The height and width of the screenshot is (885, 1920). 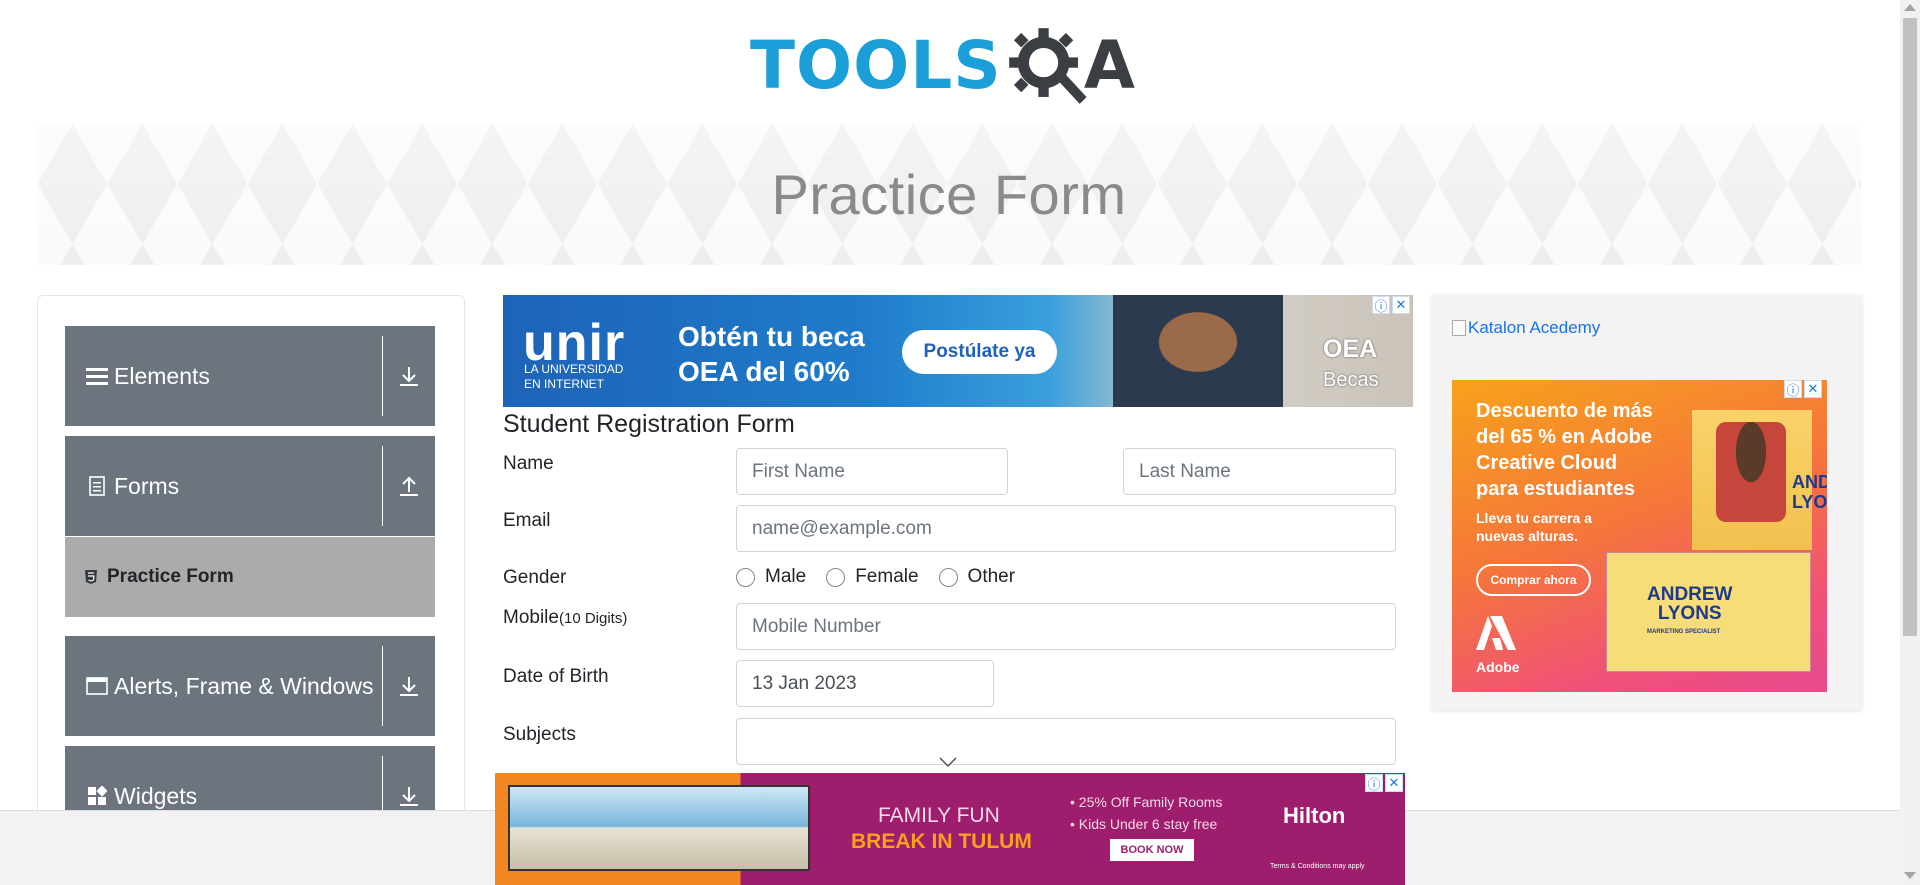 I want to click on subjects-input, so click(x=1066, y=741).